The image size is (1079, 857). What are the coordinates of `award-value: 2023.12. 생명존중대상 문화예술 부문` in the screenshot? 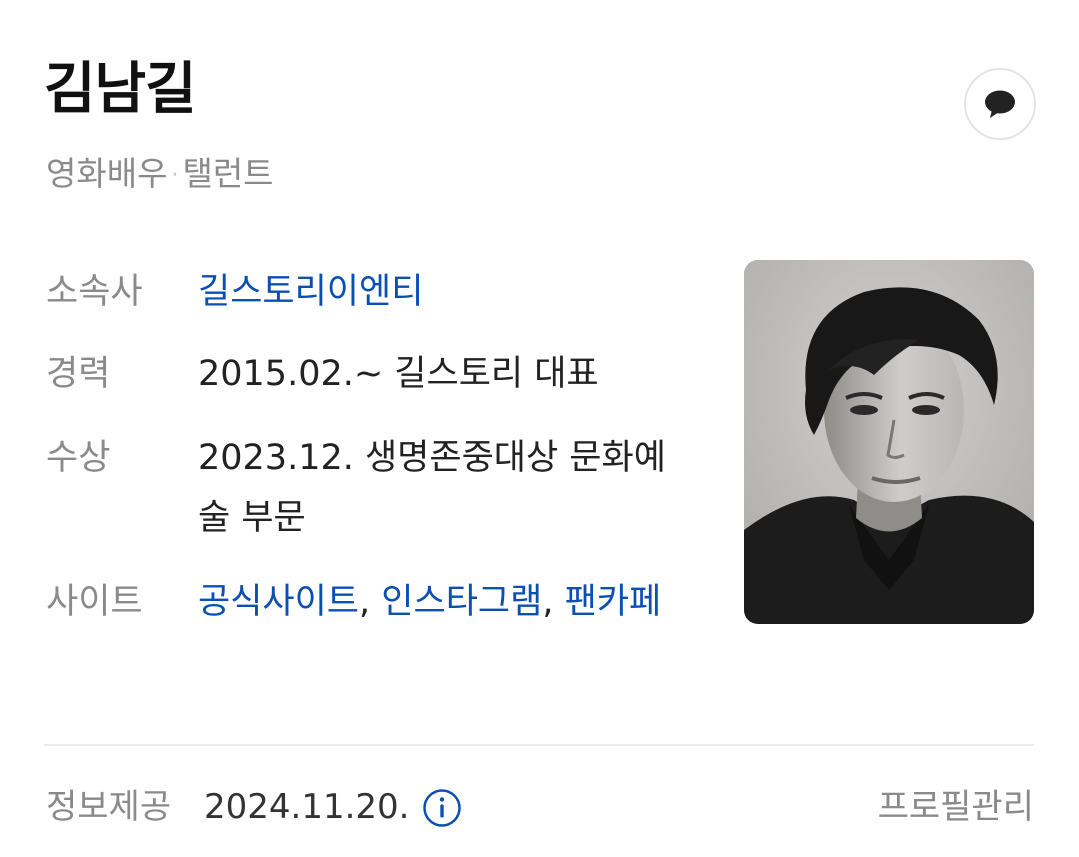 It's located at (432, 488).